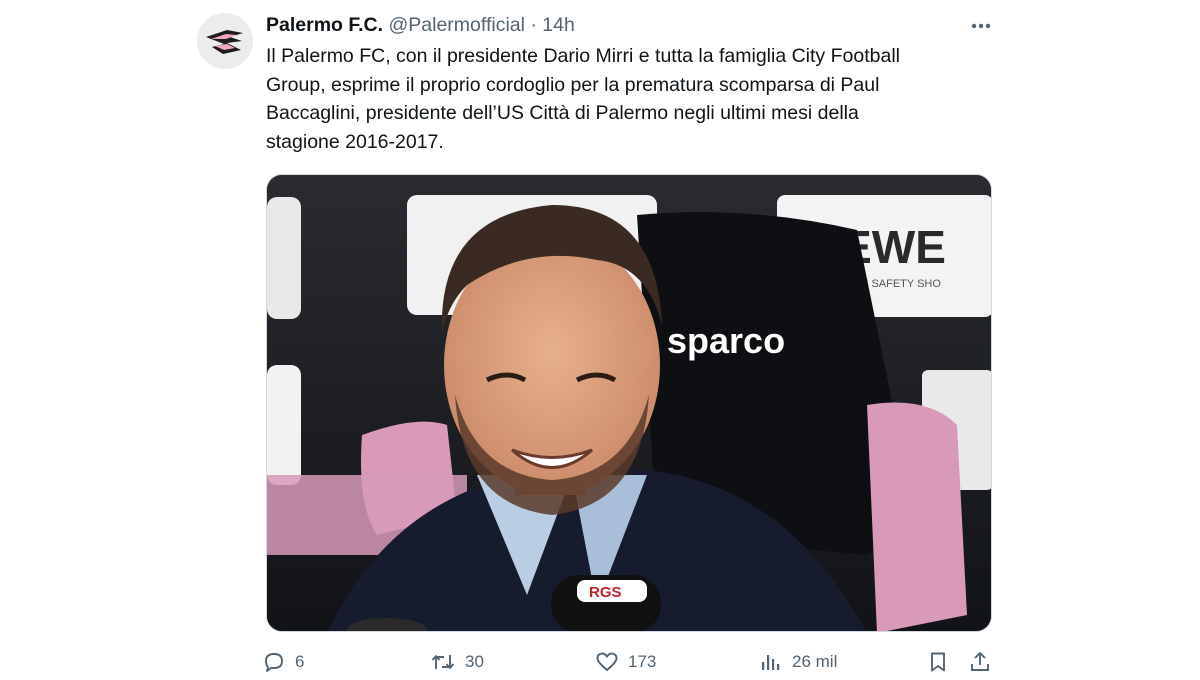  I want to click on reply-icon, so click(274, 662).